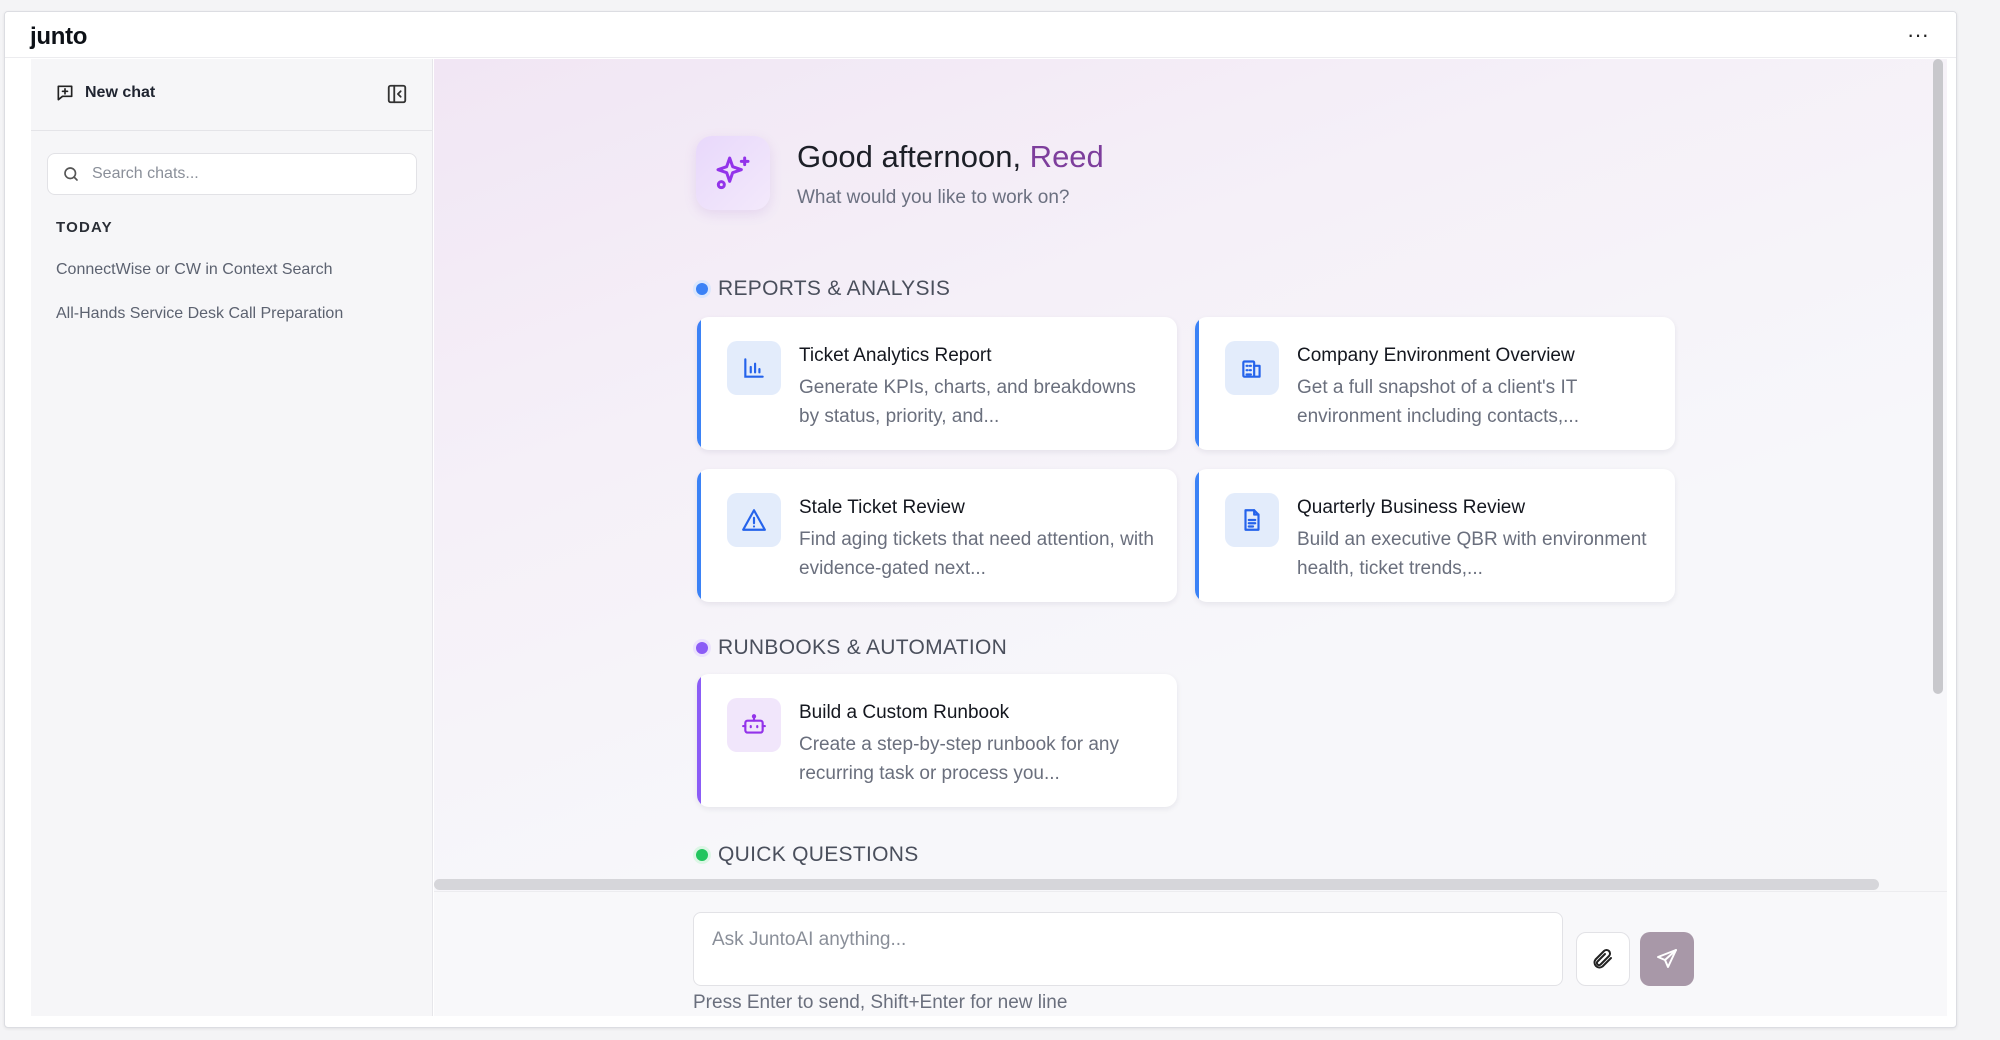 The height and width of the screenshot is (1040, 2000). Describe the element at coordinates (59, 36) in the screenshot. I see `app-title: junto` at that location.